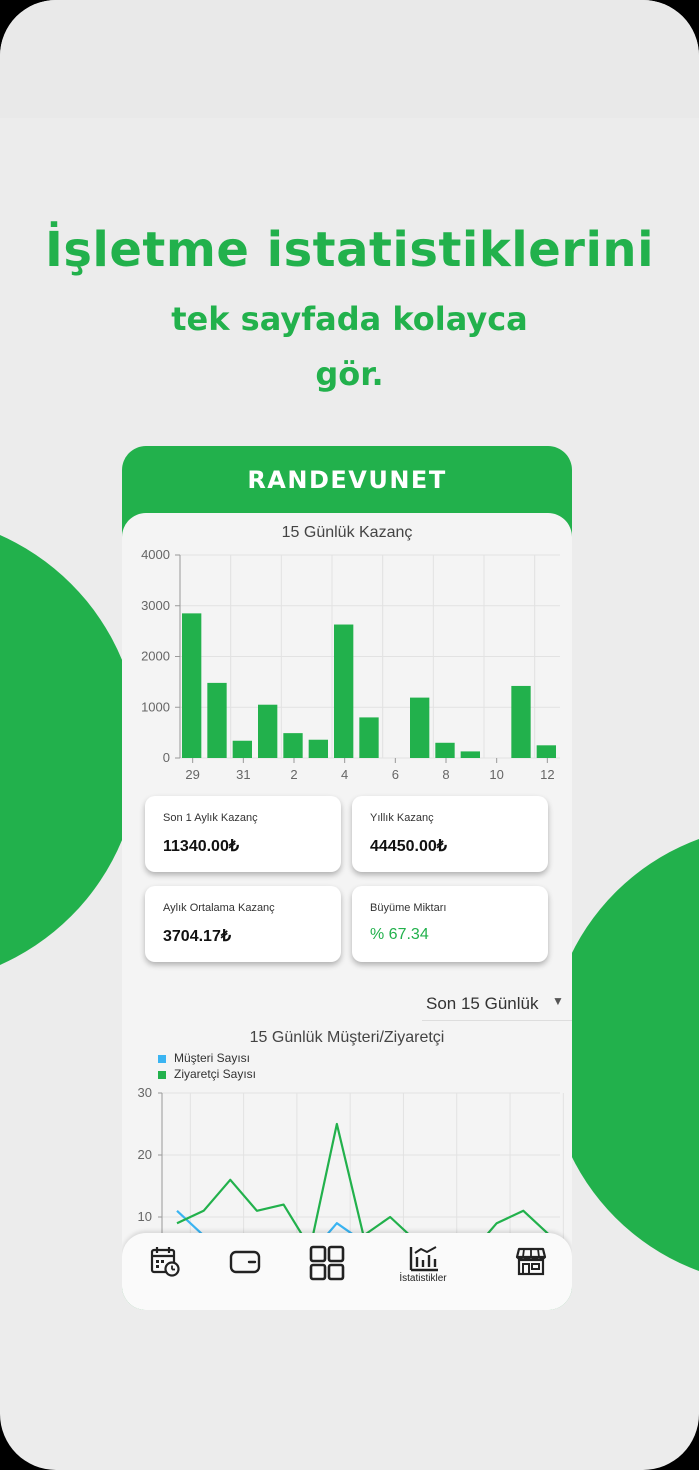  Describe the element at coordinates (155, 605) in the screenshot. I see `y-tick-label: 3000` at that location.